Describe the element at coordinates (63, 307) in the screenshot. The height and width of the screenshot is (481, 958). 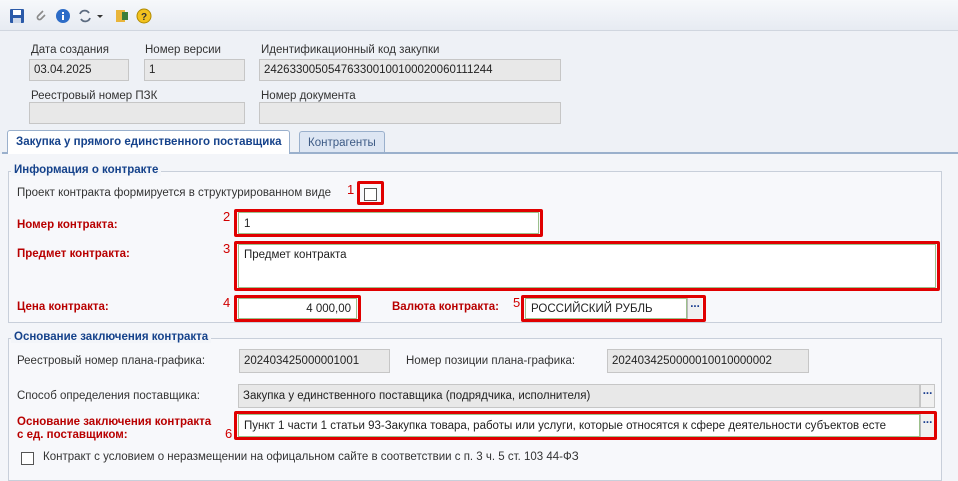
I see `contract-price-label: Цена контракта:` at that location.